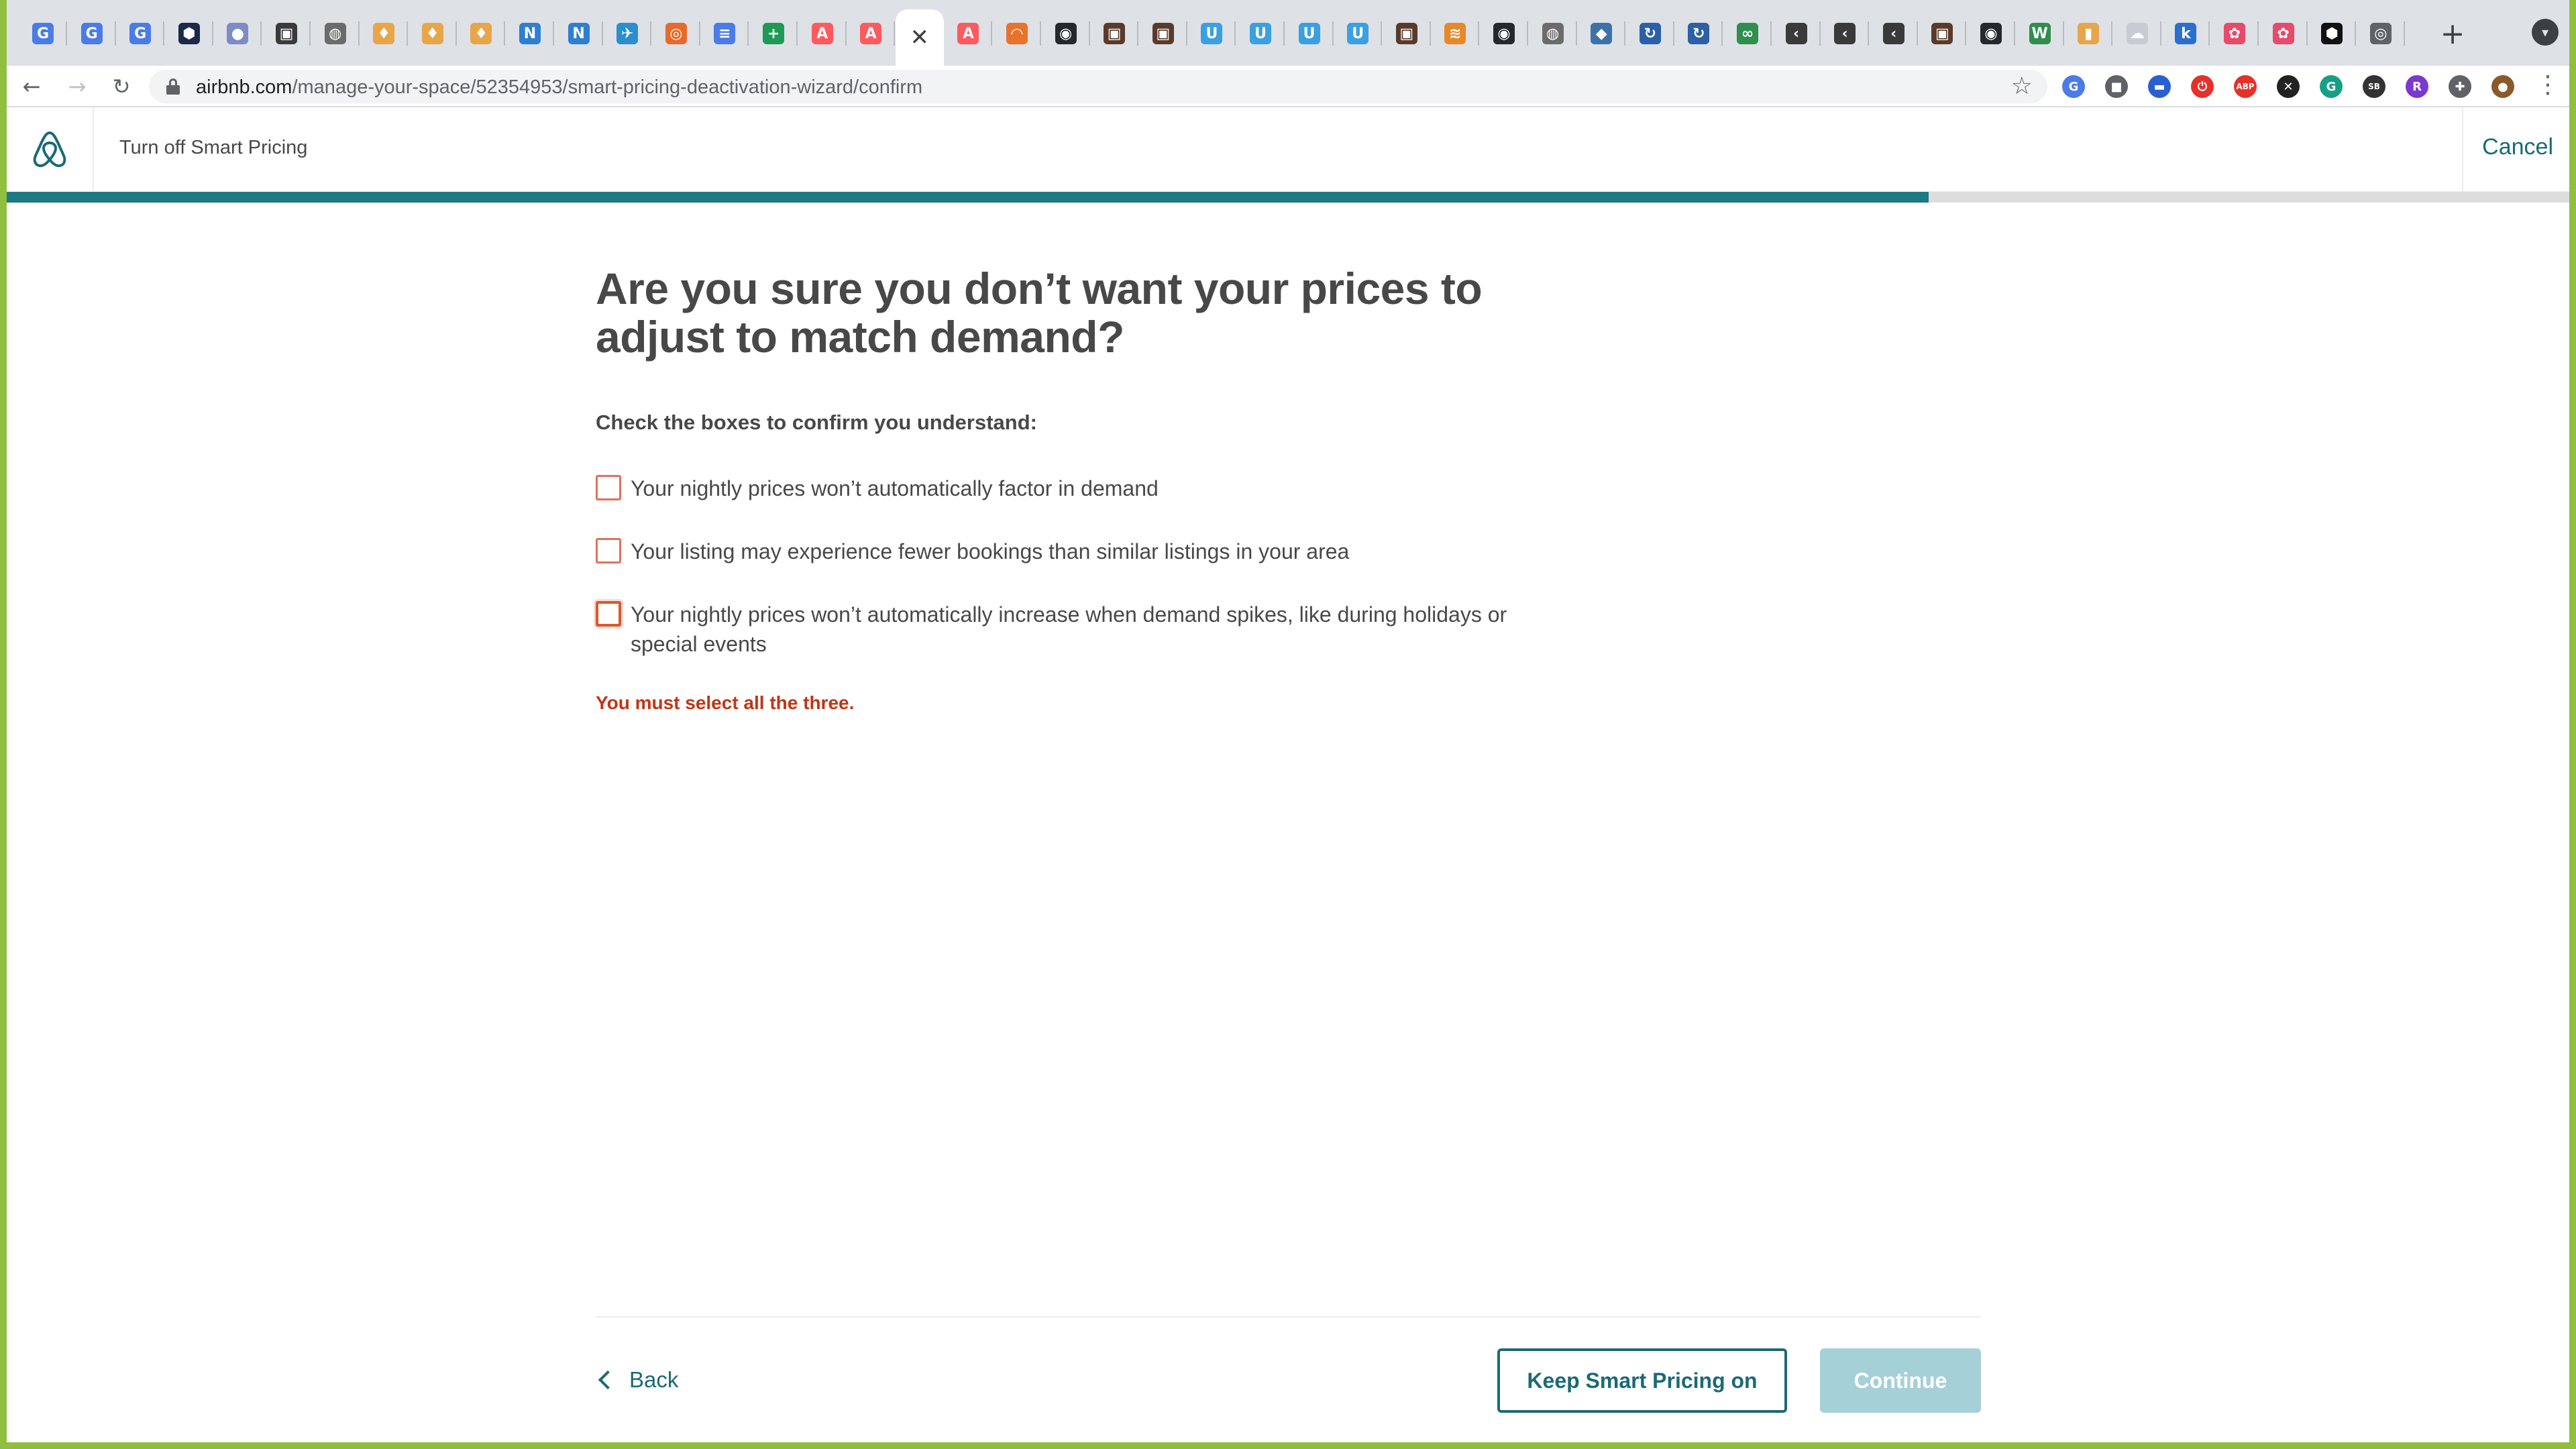 Image resolution: width=2576 pixels, height=1449 pixels. I want to click on keep-smart-pricing-button: Keep Smart Pricing on, so click(1642, 1380).